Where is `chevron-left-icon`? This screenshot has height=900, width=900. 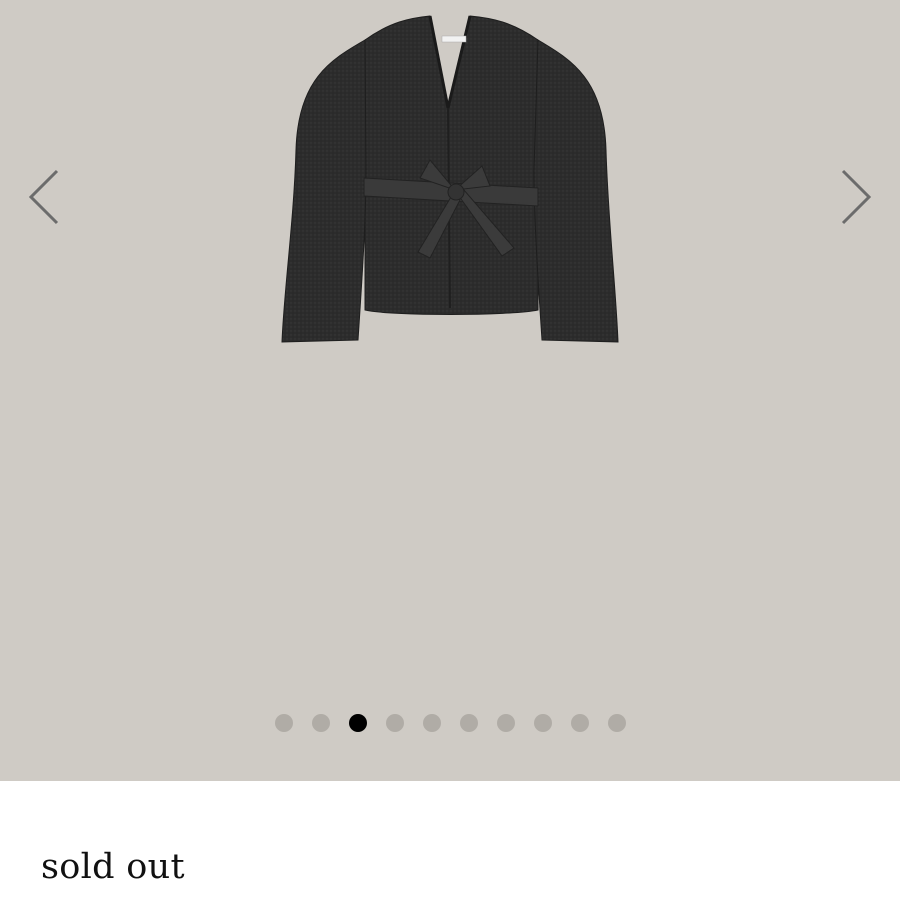 chevron-left-icon is located at coordinates (43, 197).